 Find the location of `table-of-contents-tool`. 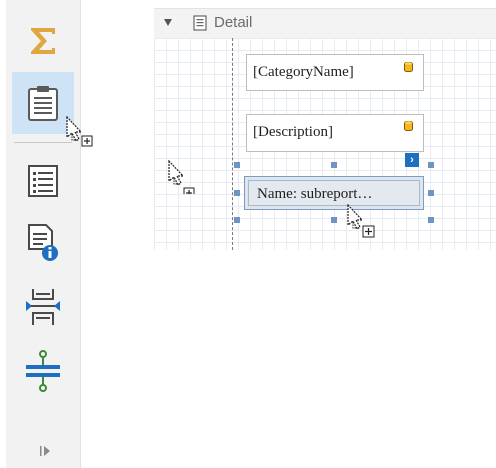

table-of-contents-tool is located at coordinates (43, 181).